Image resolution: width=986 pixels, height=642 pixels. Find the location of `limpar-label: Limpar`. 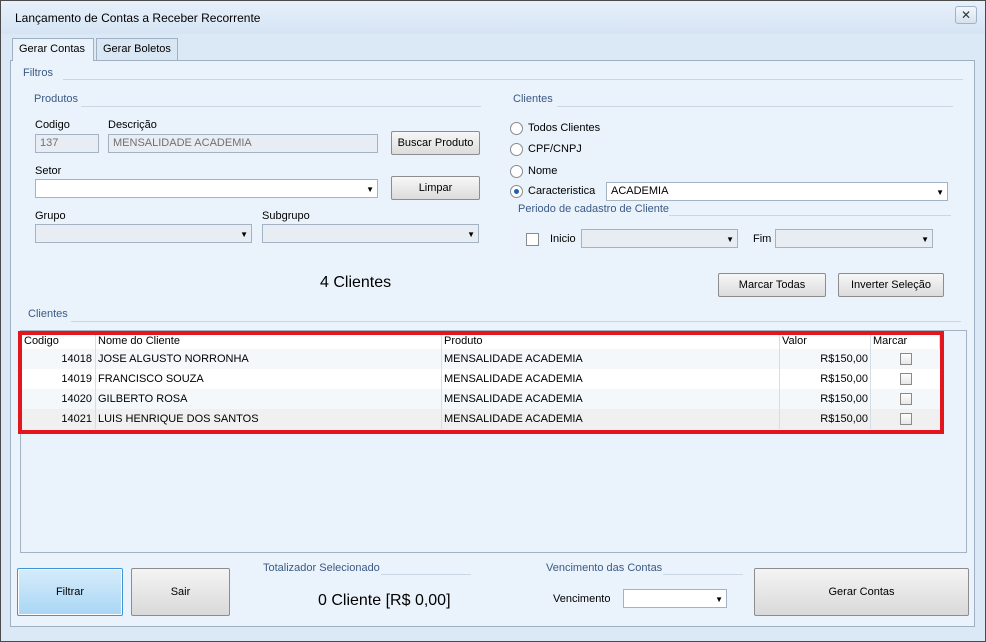

limpar-label: Limpar is located at coordinates (435, 188).